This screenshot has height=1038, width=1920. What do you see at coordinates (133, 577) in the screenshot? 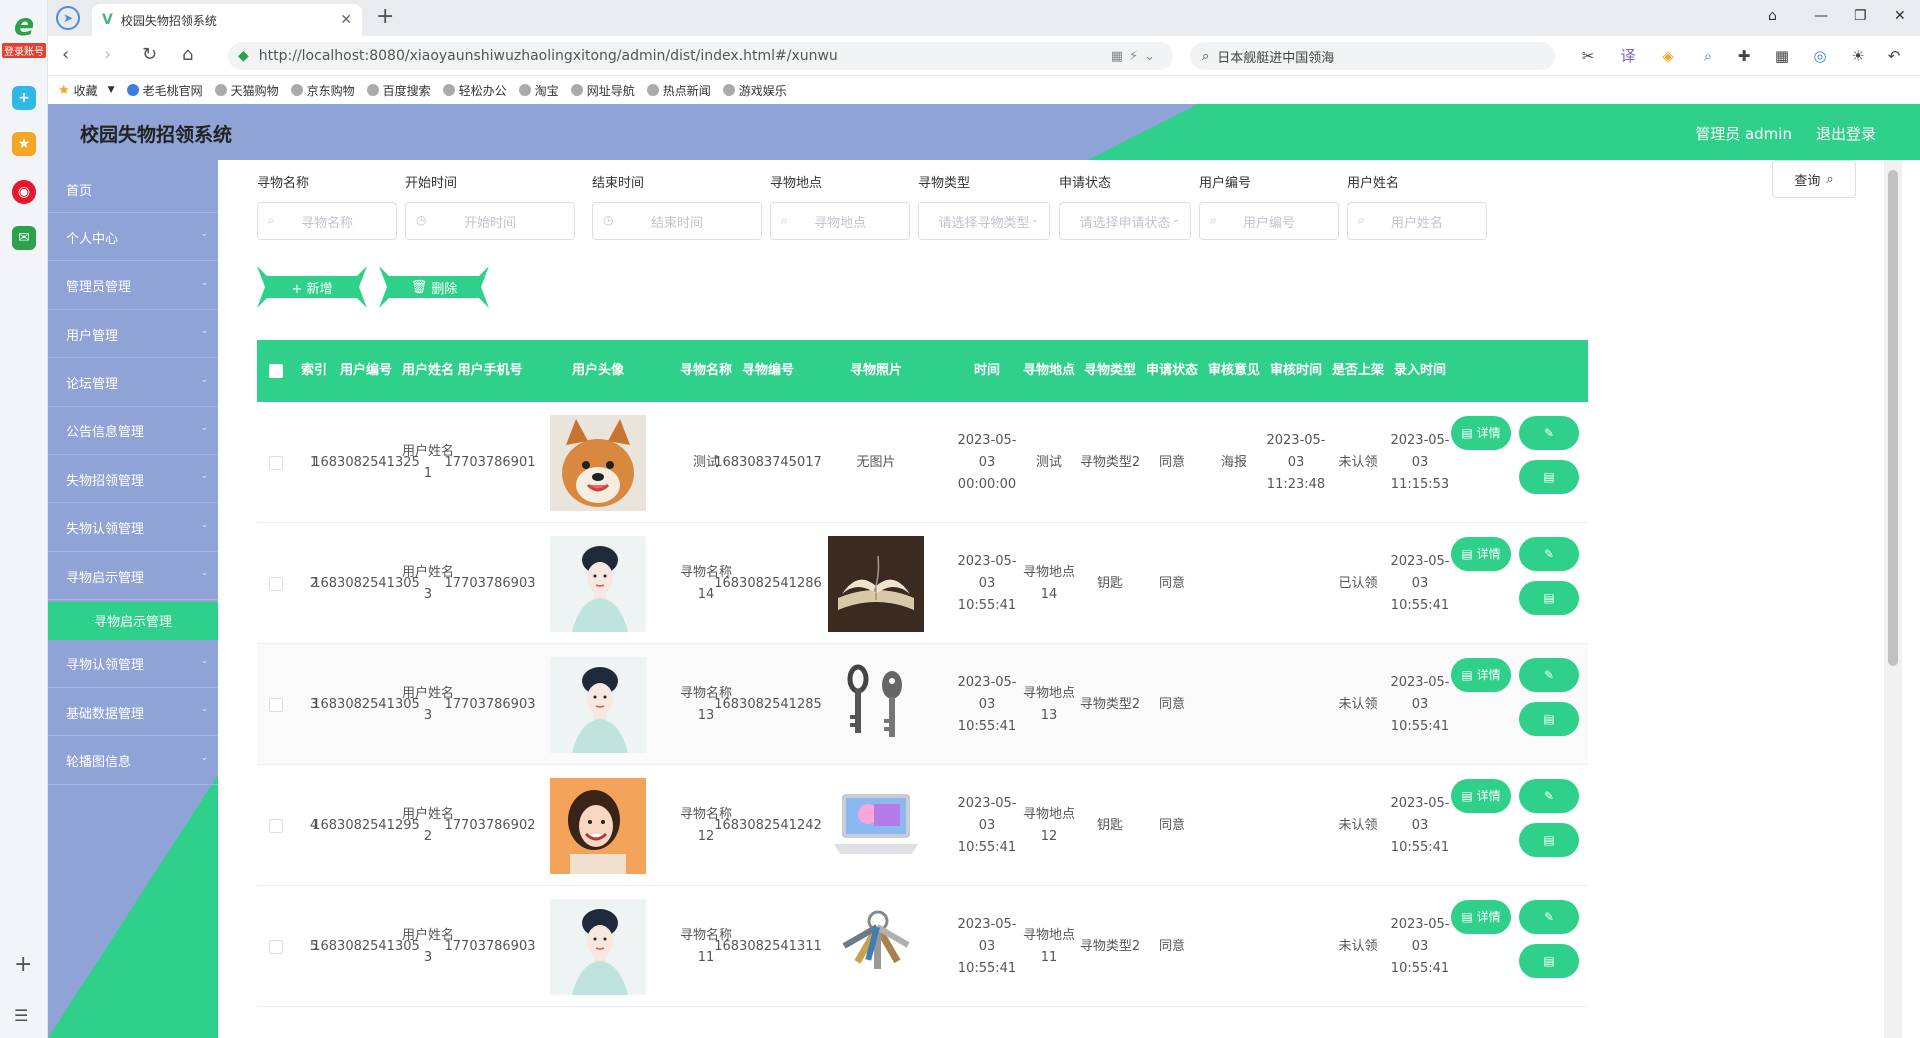
I see `sidebar-item: 寻物启示管理 ⌄` at bounding box center [133, 577].